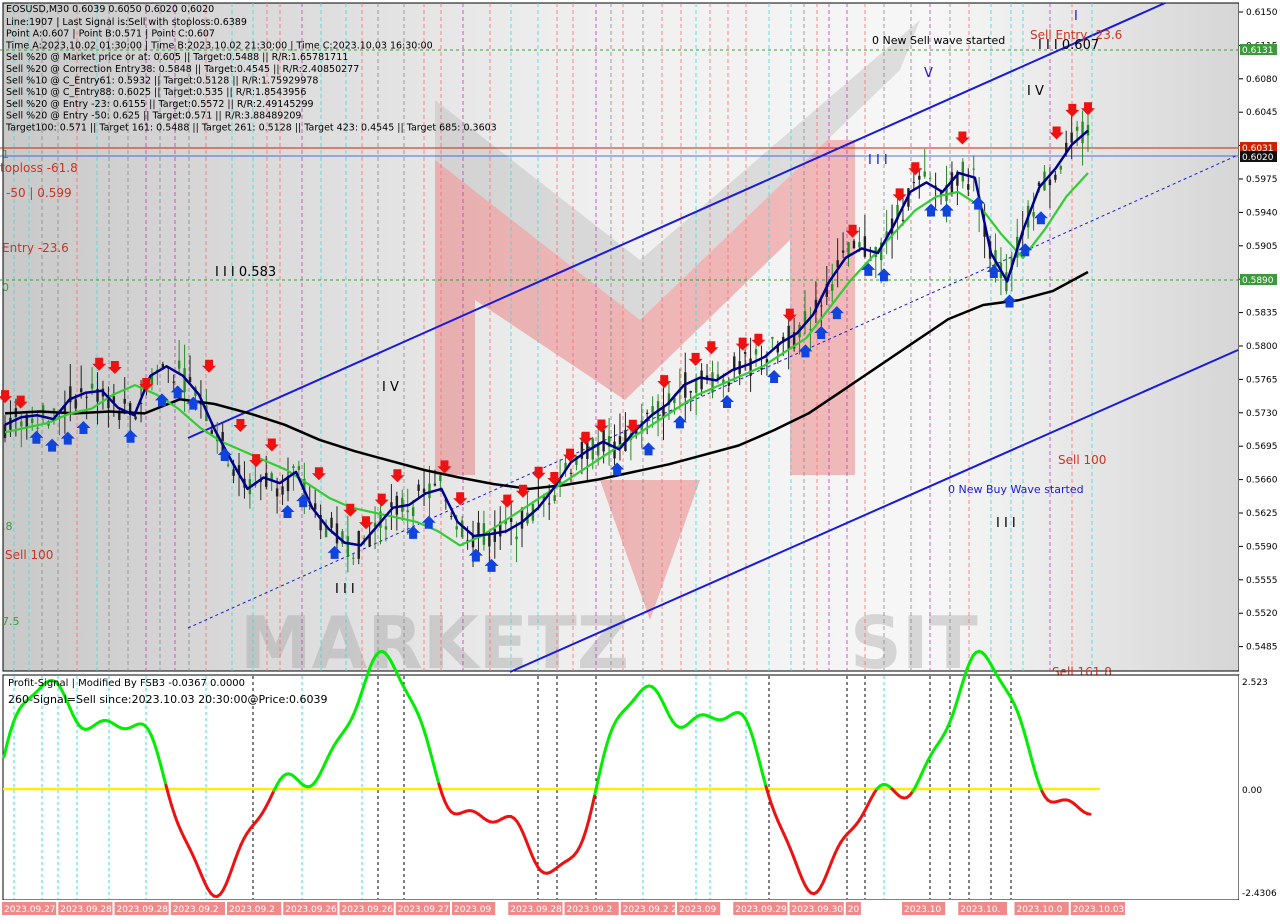 The width and height of the screenshot is (1280, 924). Describe the element at coordinates (822, 910) in the screenshot. I see `time-label: 2023.09.30 2` at that location.